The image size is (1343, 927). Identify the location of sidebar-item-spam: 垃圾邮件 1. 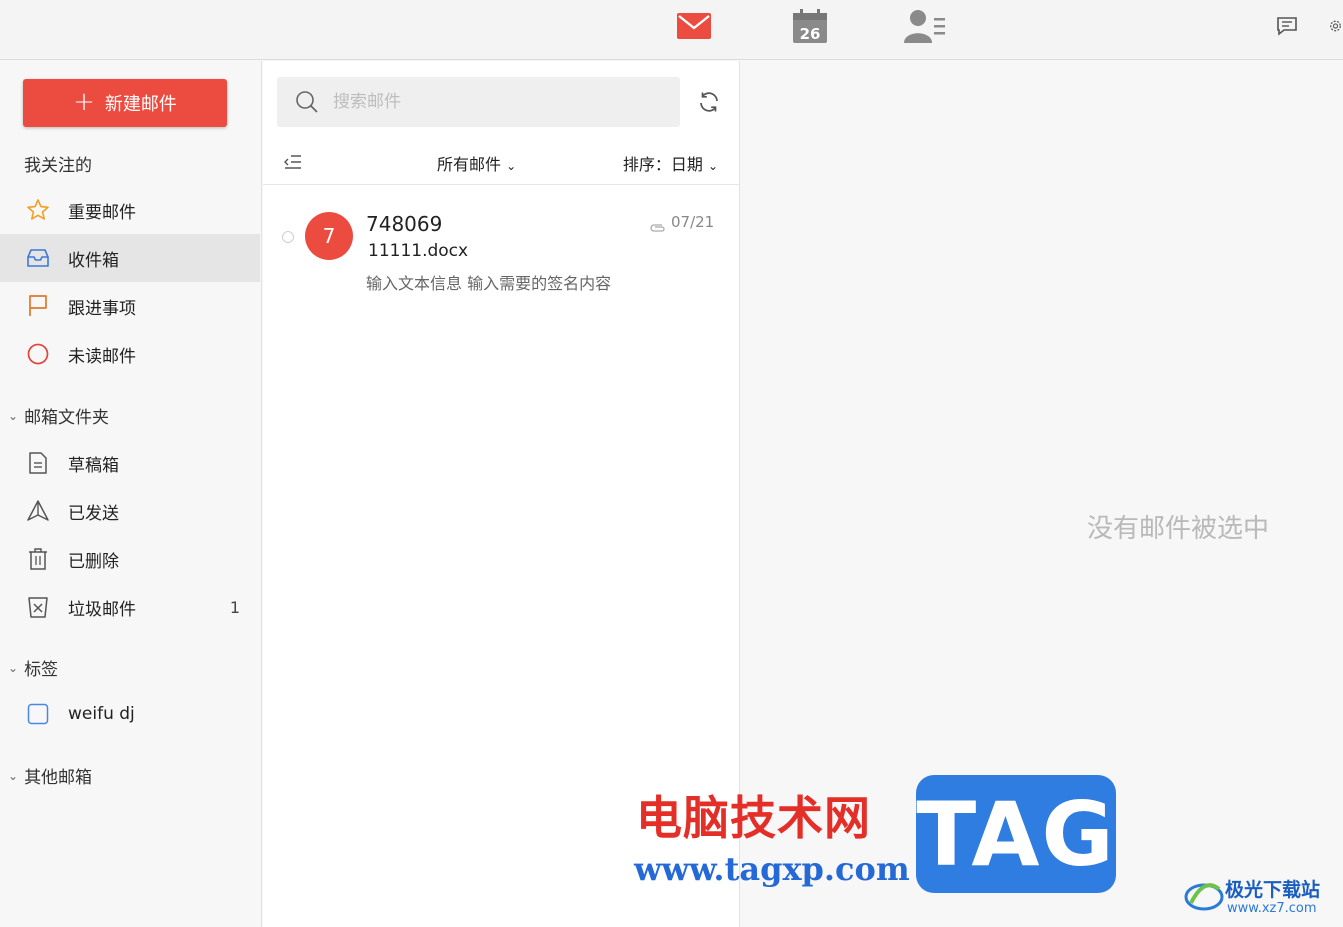
(130, 607).